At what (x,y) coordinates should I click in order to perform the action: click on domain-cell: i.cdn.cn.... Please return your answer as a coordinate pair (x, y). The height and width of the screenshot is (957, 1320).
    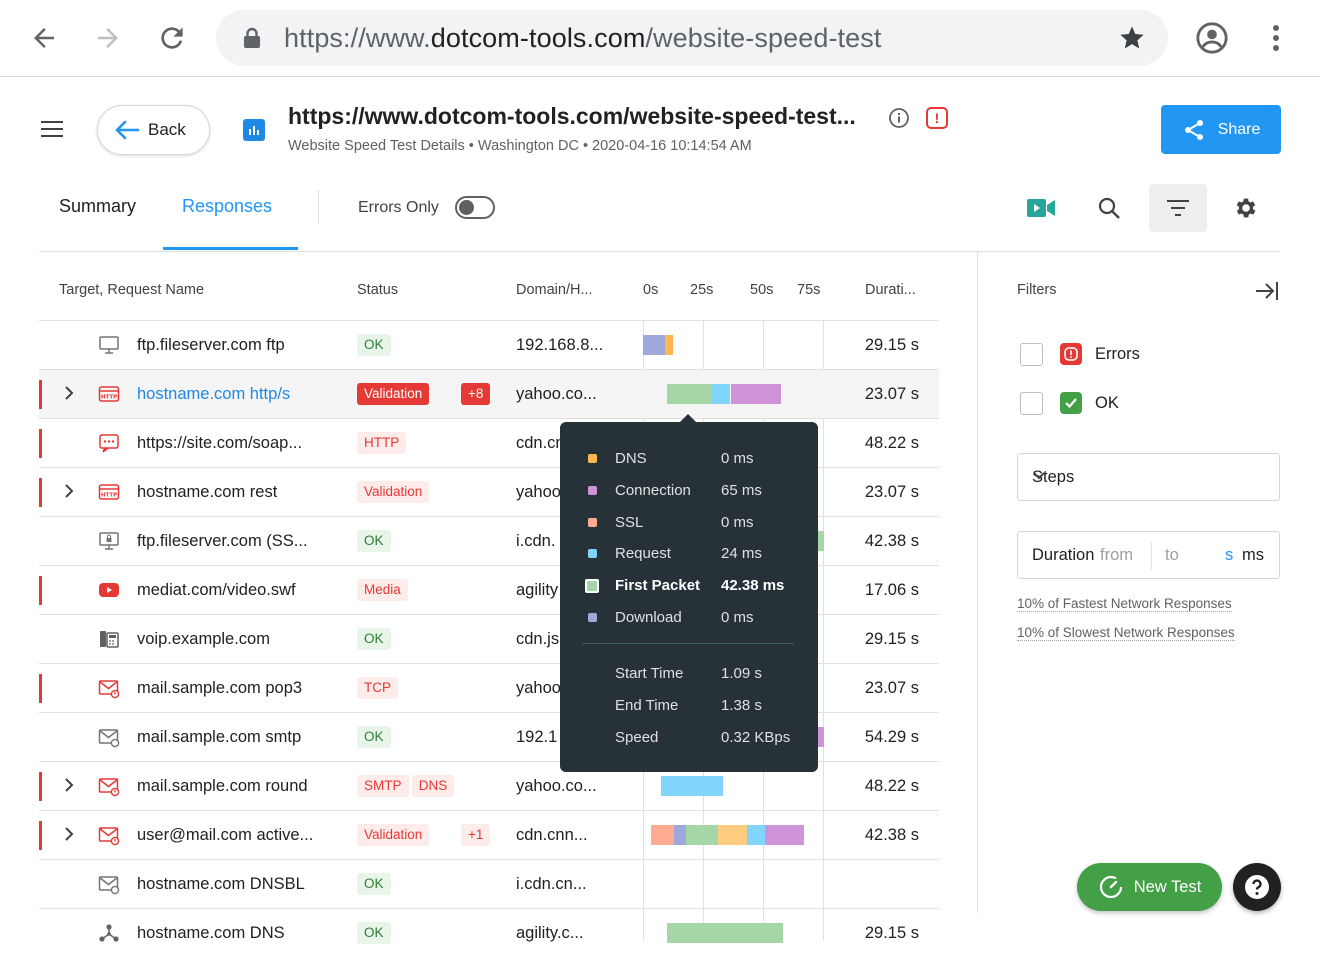
    Looking at the image, I should click on (551, 884).